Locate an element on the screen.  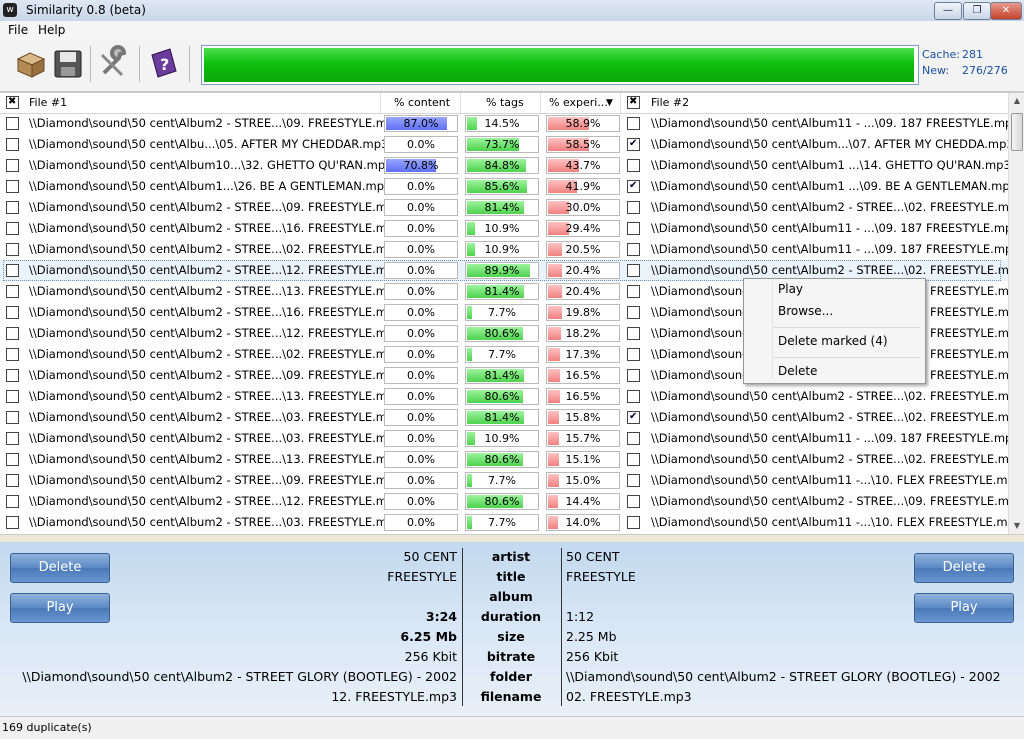
menu-file: File is located at coordinates (18, 30).